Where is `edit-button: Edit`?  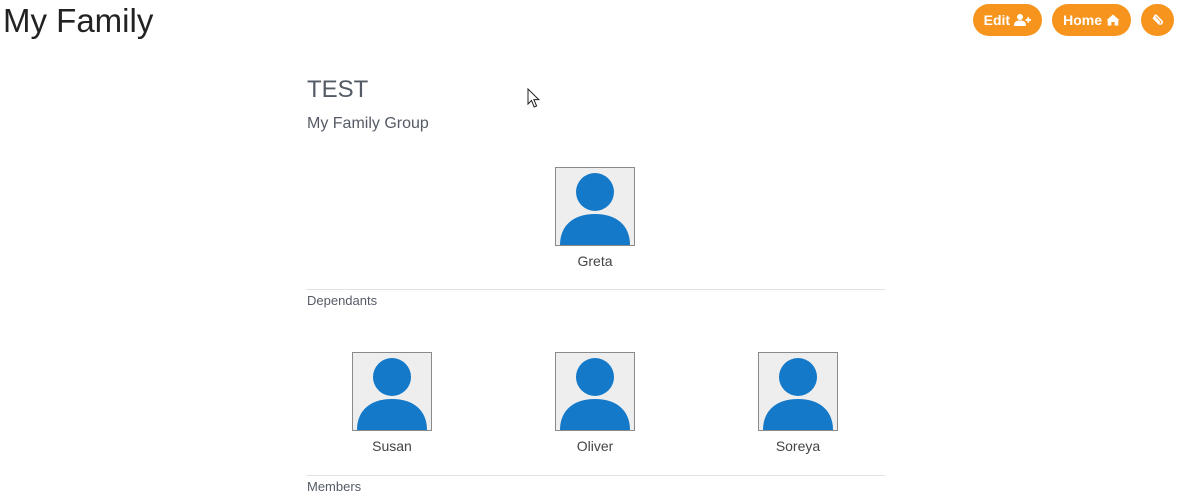 edit-button: Edit is located at coordinates (1007, 20).